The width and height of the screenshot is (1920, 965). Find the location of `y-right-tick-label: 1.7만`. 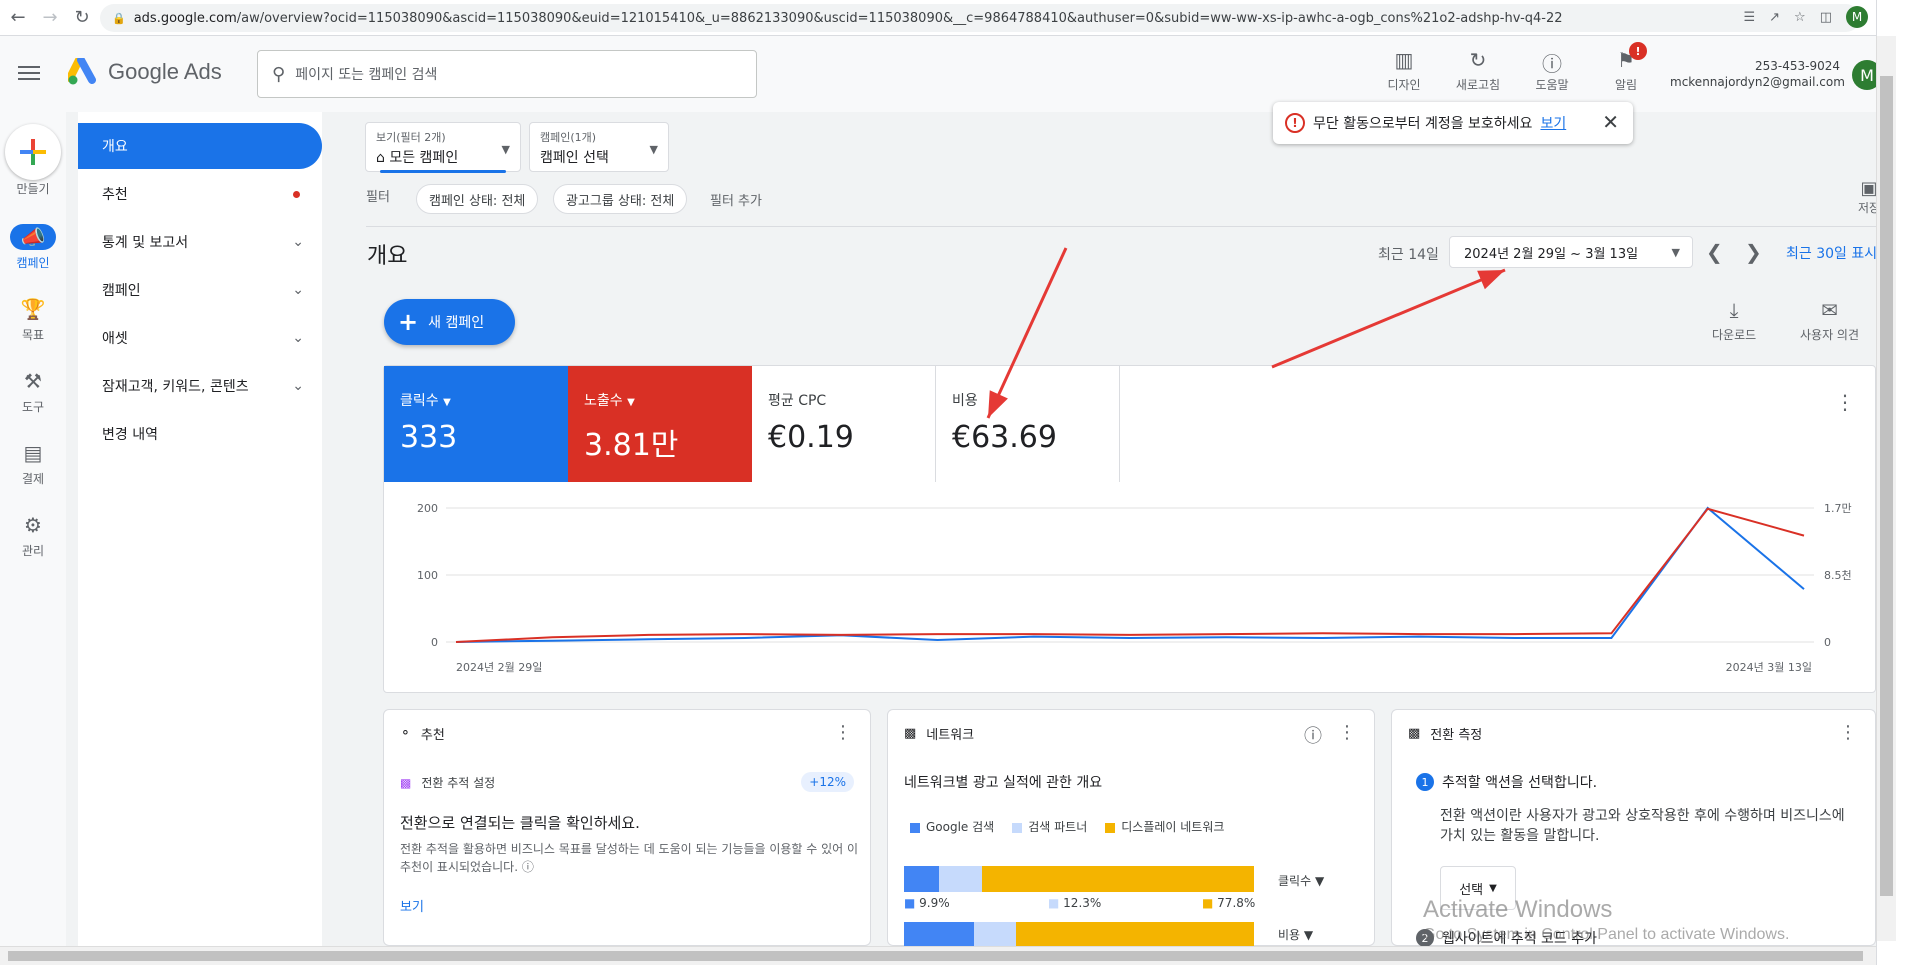

y-right-tick-label: 1.7만 is located at coordinates (1838, 508).